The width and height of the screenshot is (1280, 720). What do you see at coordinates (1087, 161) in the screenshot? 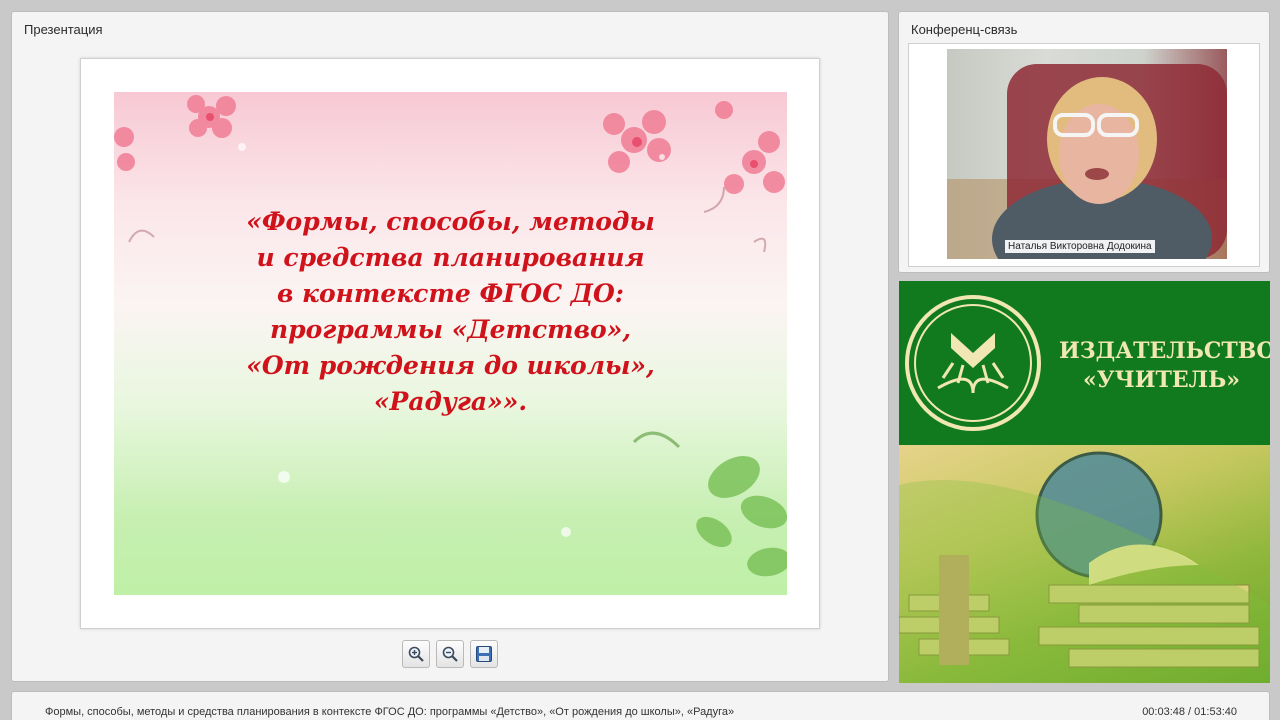
I see `speaker-avatar-icon` at bounding box center [1087, 161].